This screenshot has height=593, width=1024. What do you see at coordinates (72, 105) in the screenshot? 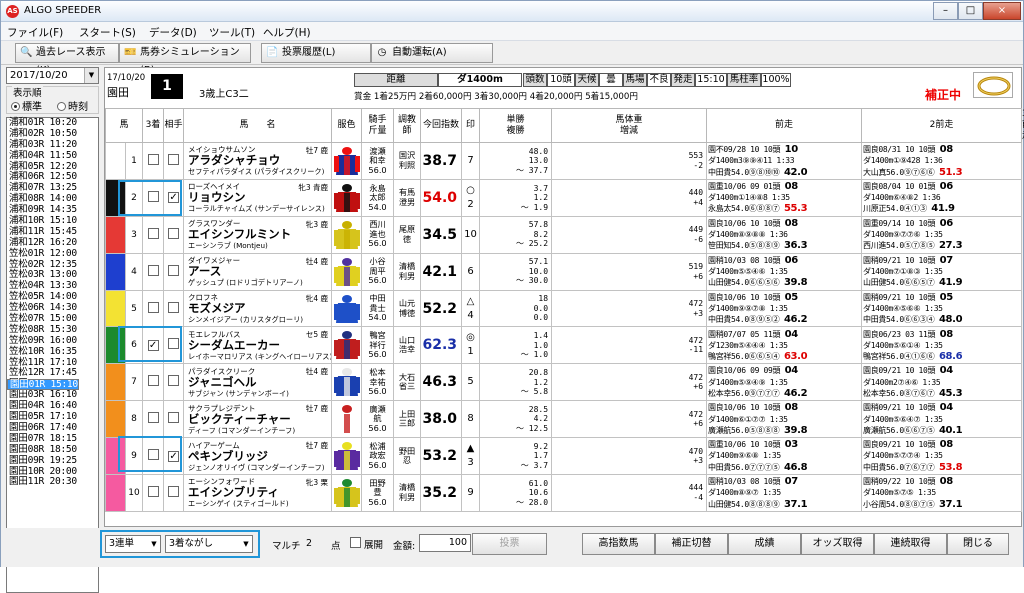
I see `order-time-radio: 時刻` at bounding box center [72, 105].